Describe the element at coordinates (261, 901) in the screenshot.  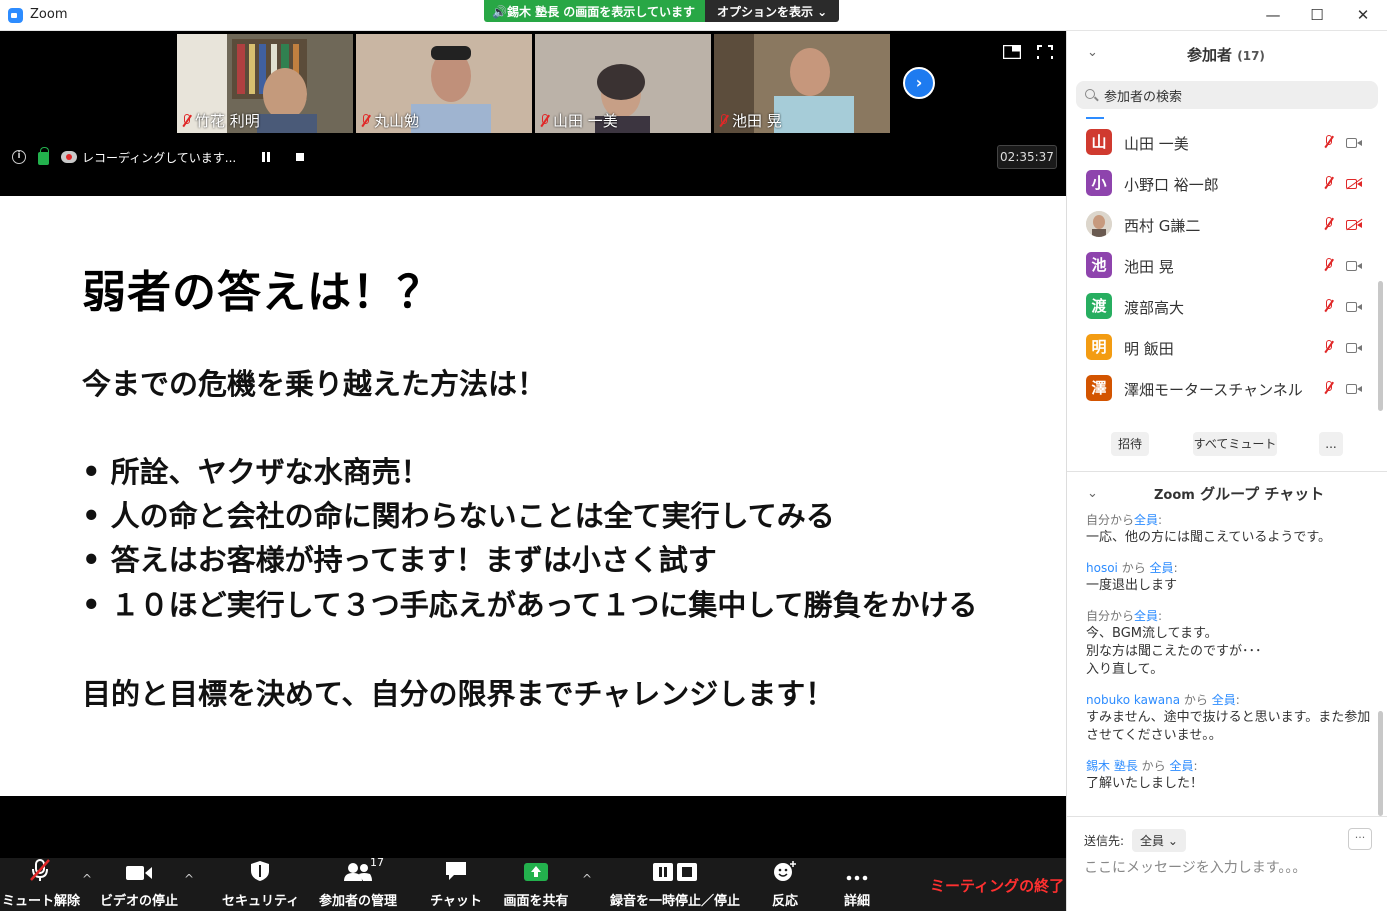
I see `security-label: セキュリティ` at that location.